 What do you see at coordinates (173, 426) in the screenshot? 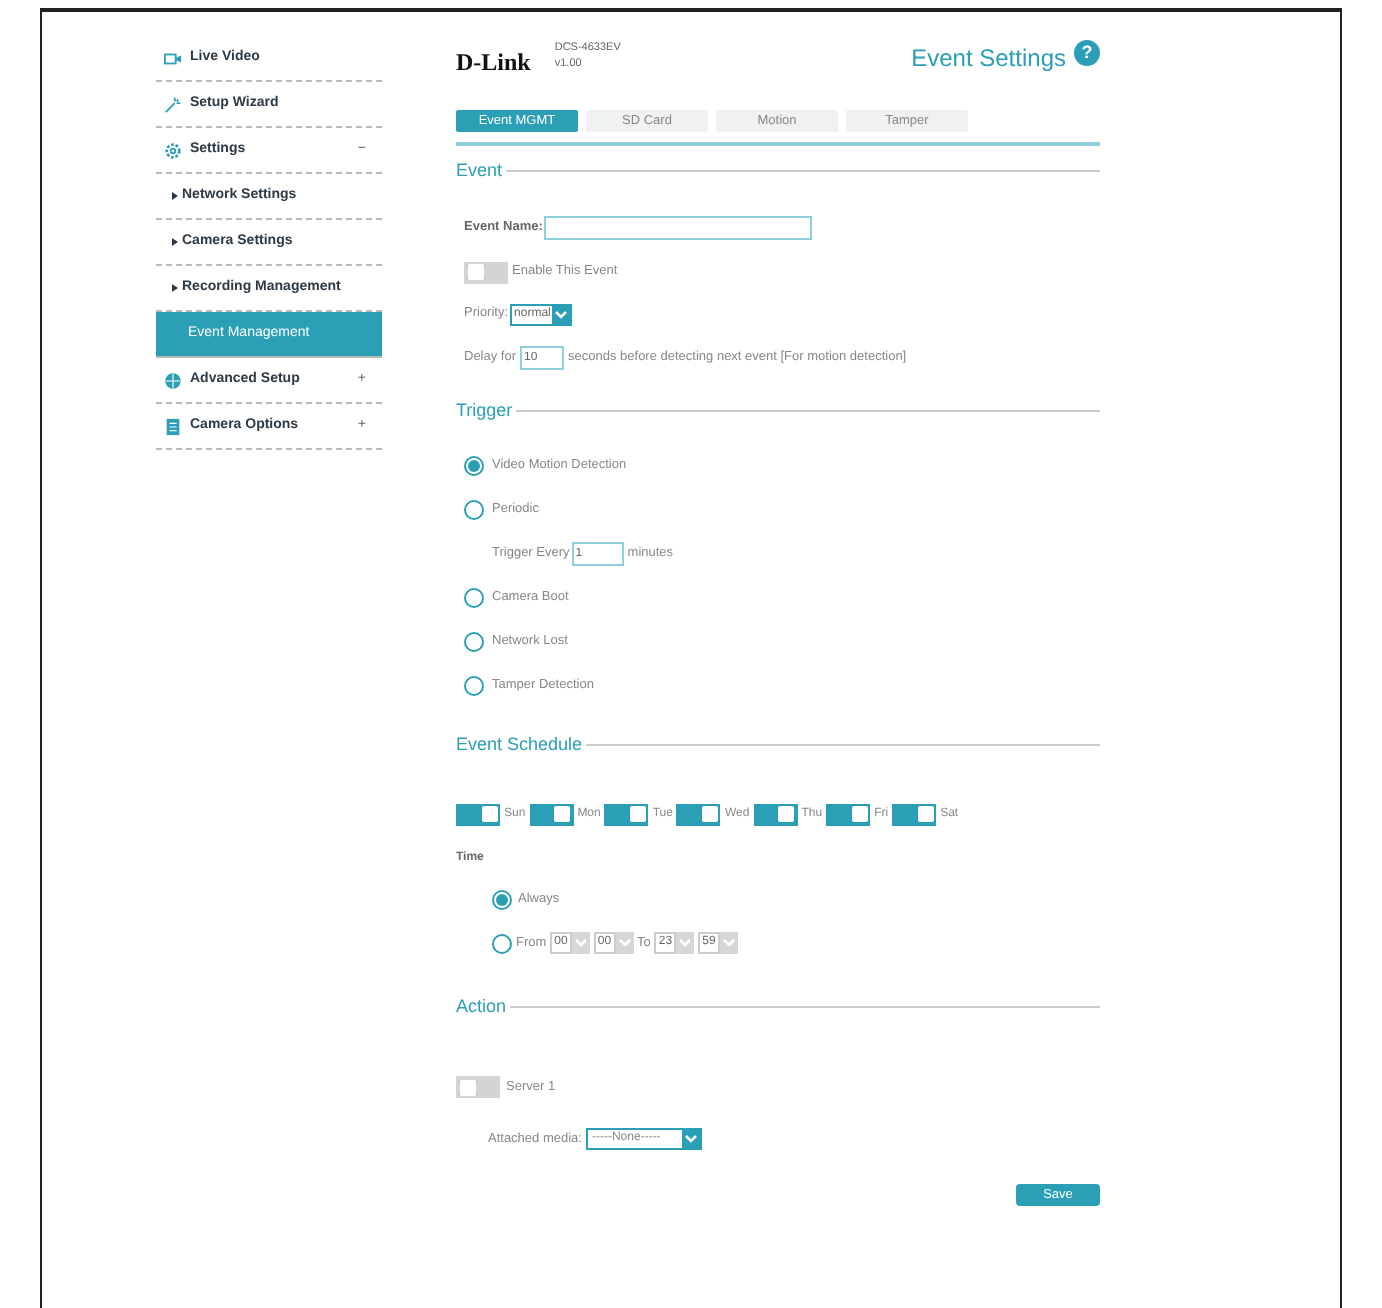
I see `document-icon` at bounding box center [173, 426].